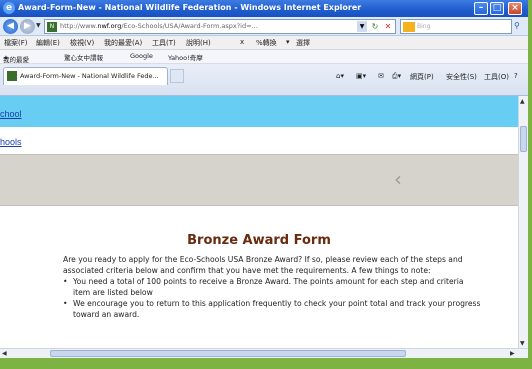  What do you see at coordinates (424, 26) in the screenshot?
I see `search-placeholder: Bing` at bounding box center [424, 26].